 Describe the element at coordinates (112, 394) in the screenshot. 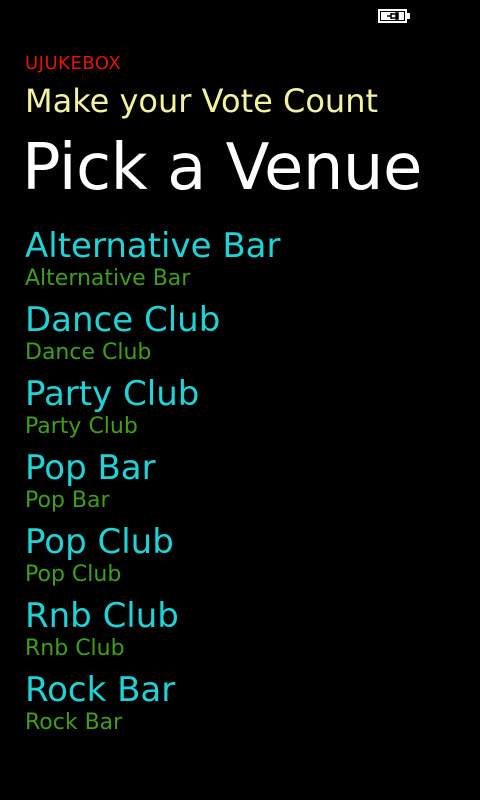

I see `venue-name: Party Club` at that location.